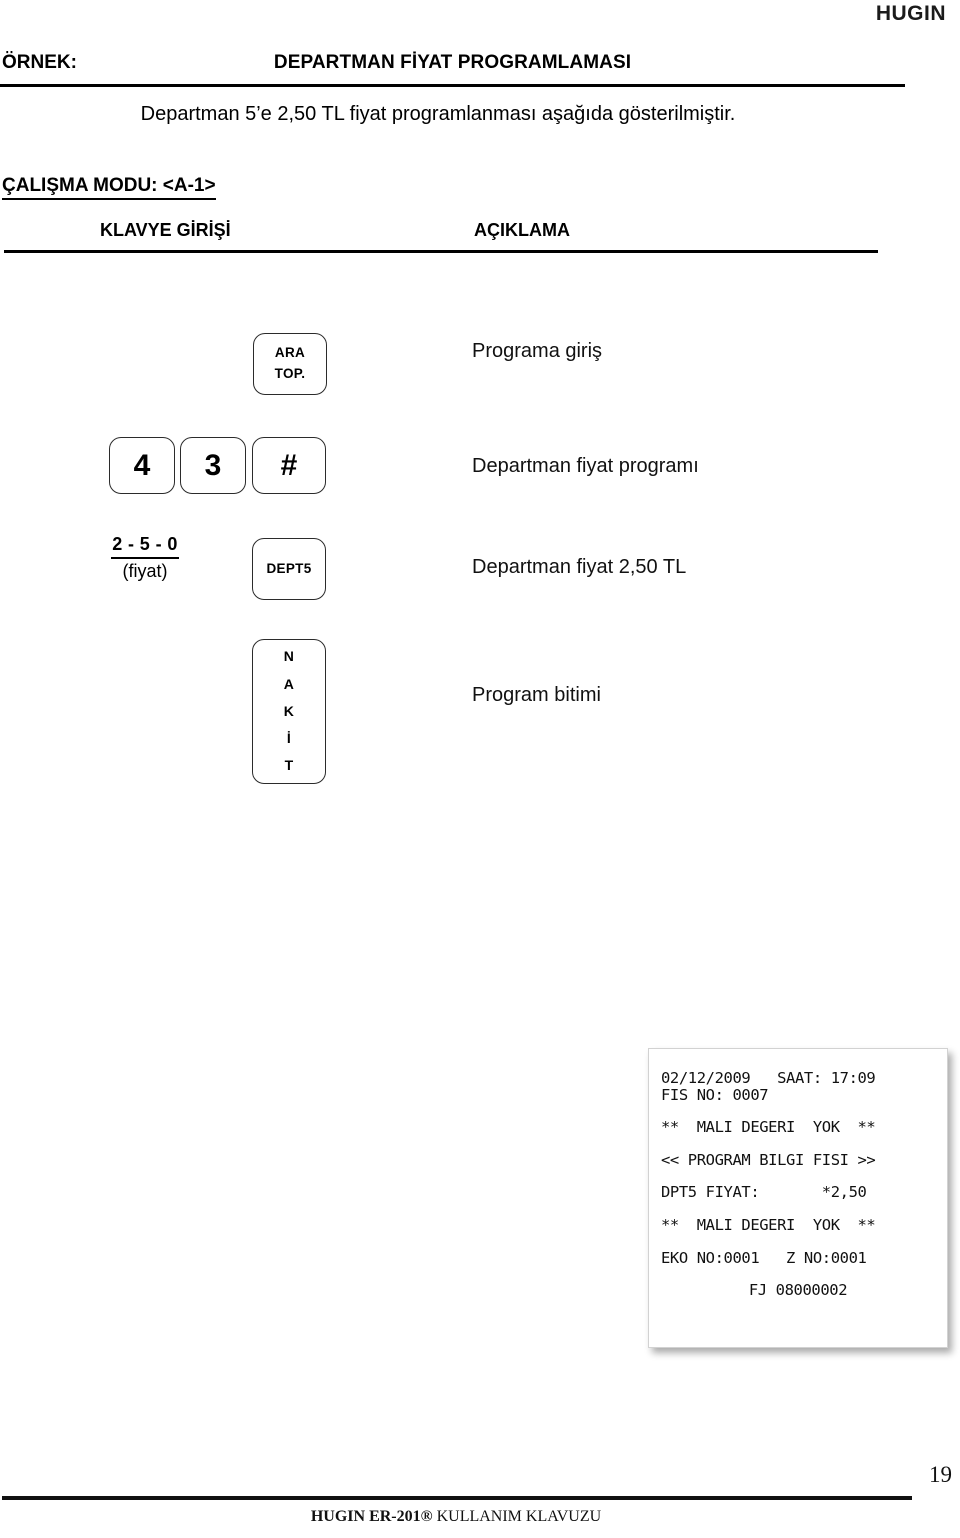 The image size is (960, 1538). I want to click on footer-model: HUGIN ER-201®, so click(371, 1516).